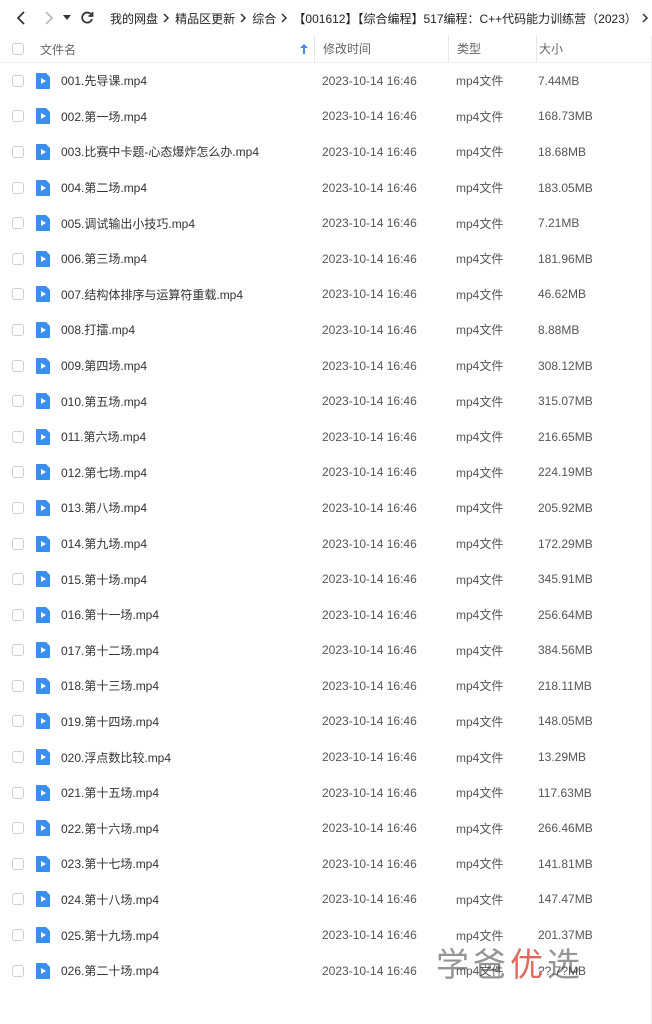  What do you see at coordinates (326, 81) in the screenshot?
I see `file-row: 001.先导课.mp4 2023-10-14 16:46 mp4文件 7.44MB` at bounding box center [326, 81].